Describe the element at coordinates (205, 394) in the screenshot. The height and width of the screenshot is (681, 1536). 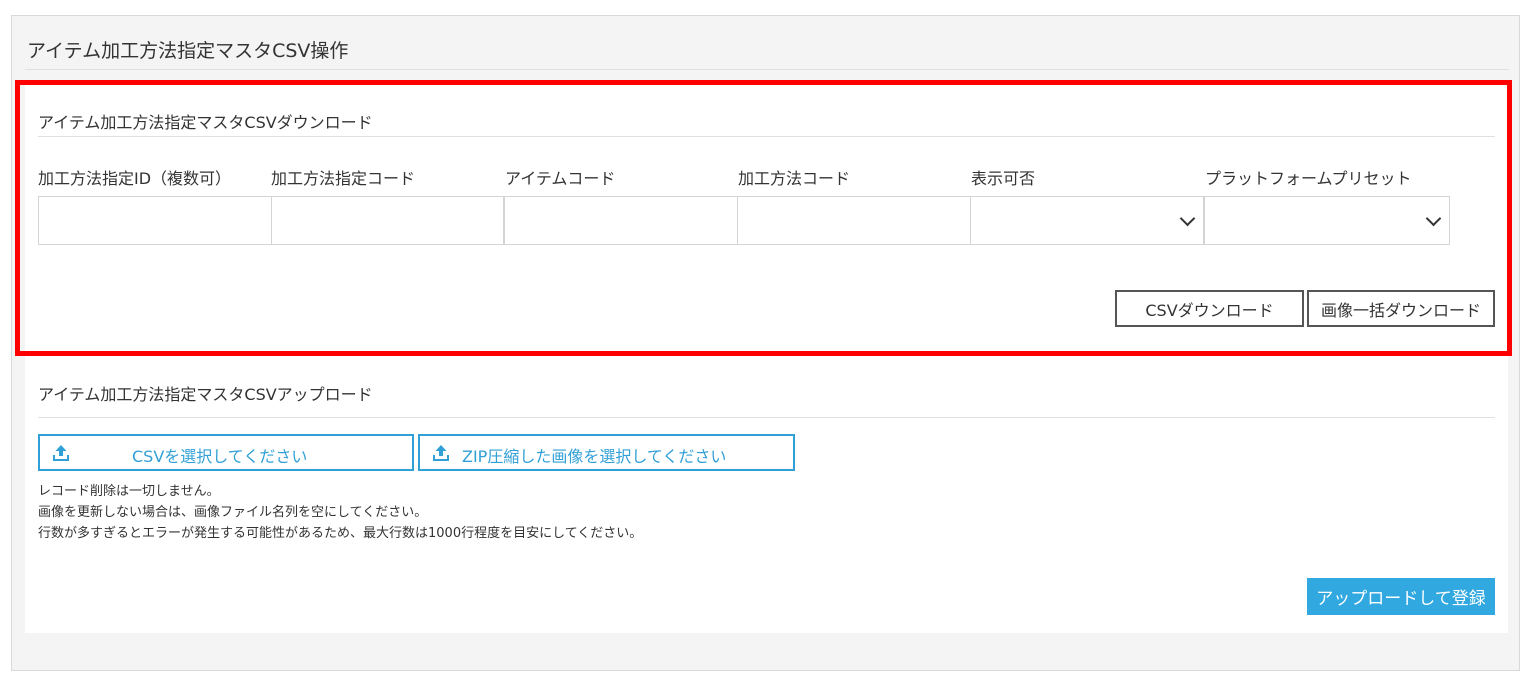
I see `upload-section-title: アイテム加工方法指定マスタCSVアップロード` at that location.